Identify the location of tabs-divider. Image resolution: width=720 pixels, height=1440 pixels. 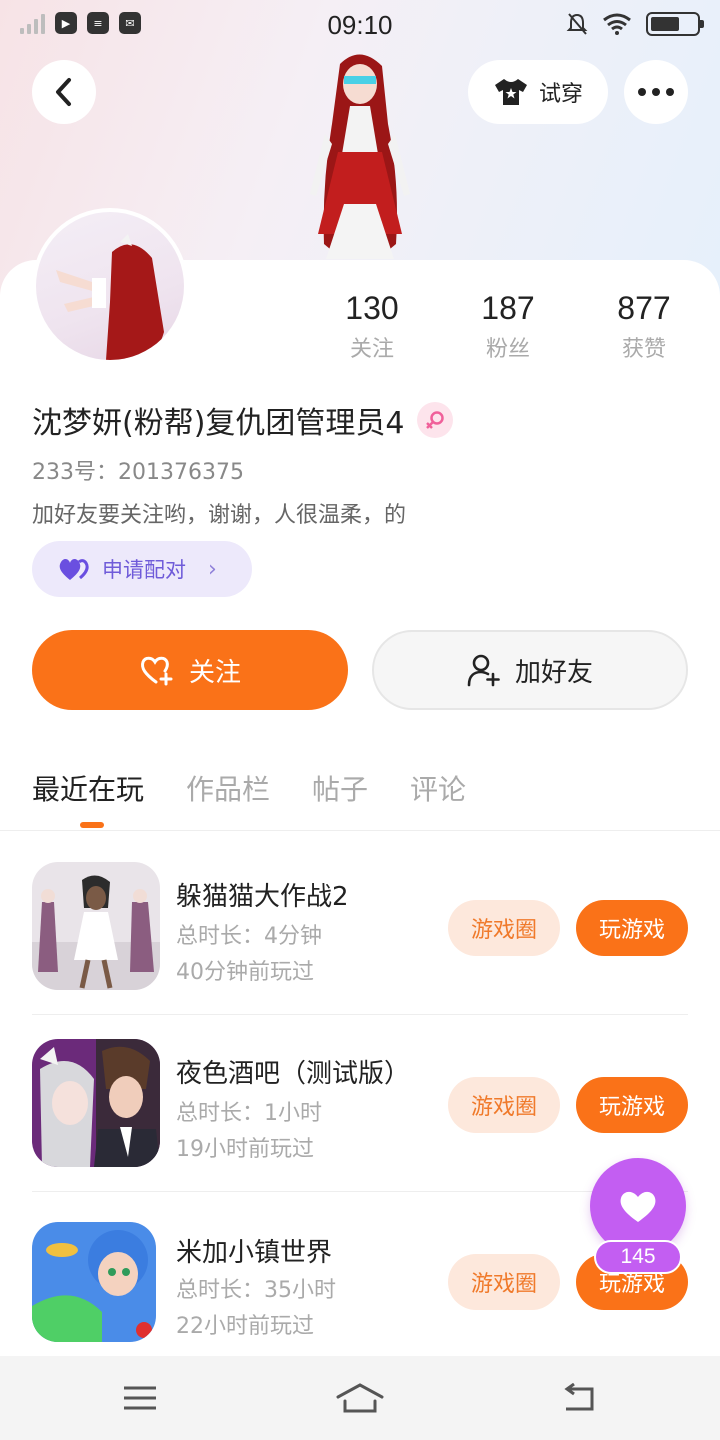
(360, 830).